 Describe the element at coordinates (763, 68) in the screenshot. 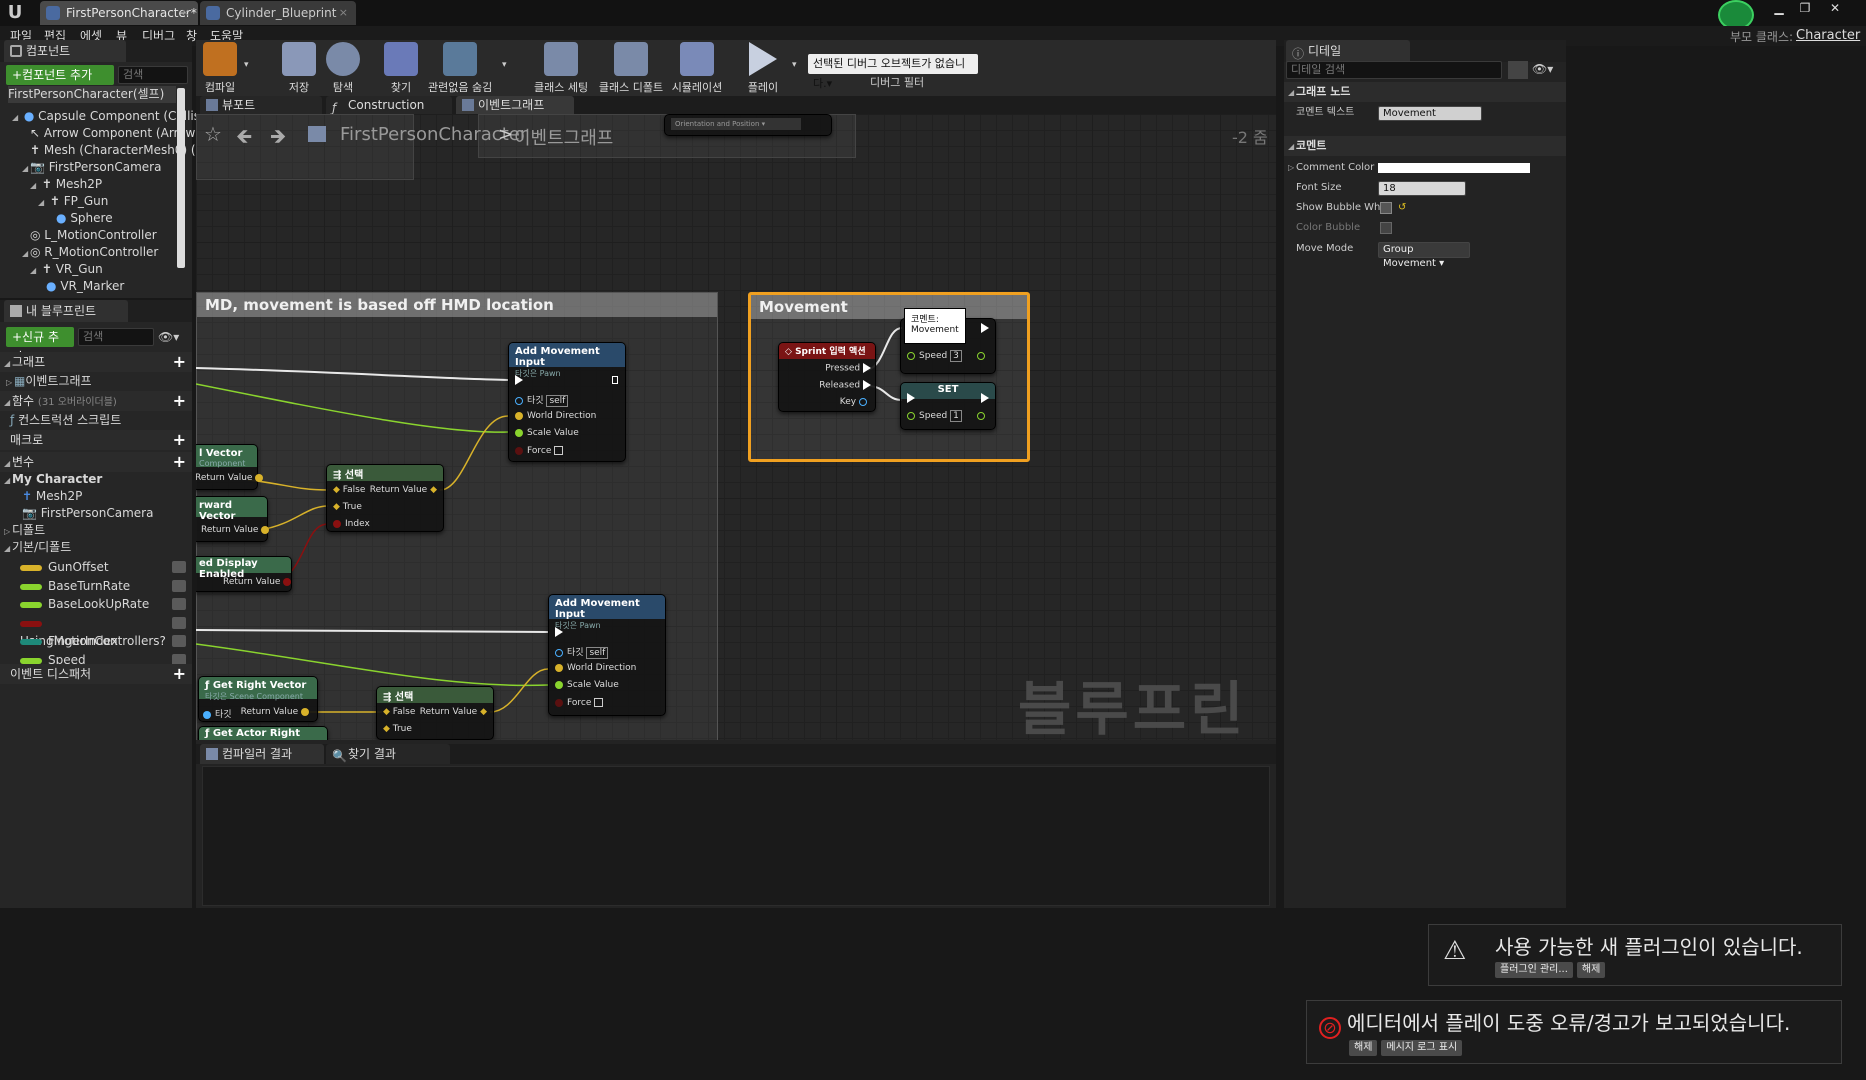

I see `play-button: 플레이` at that location.